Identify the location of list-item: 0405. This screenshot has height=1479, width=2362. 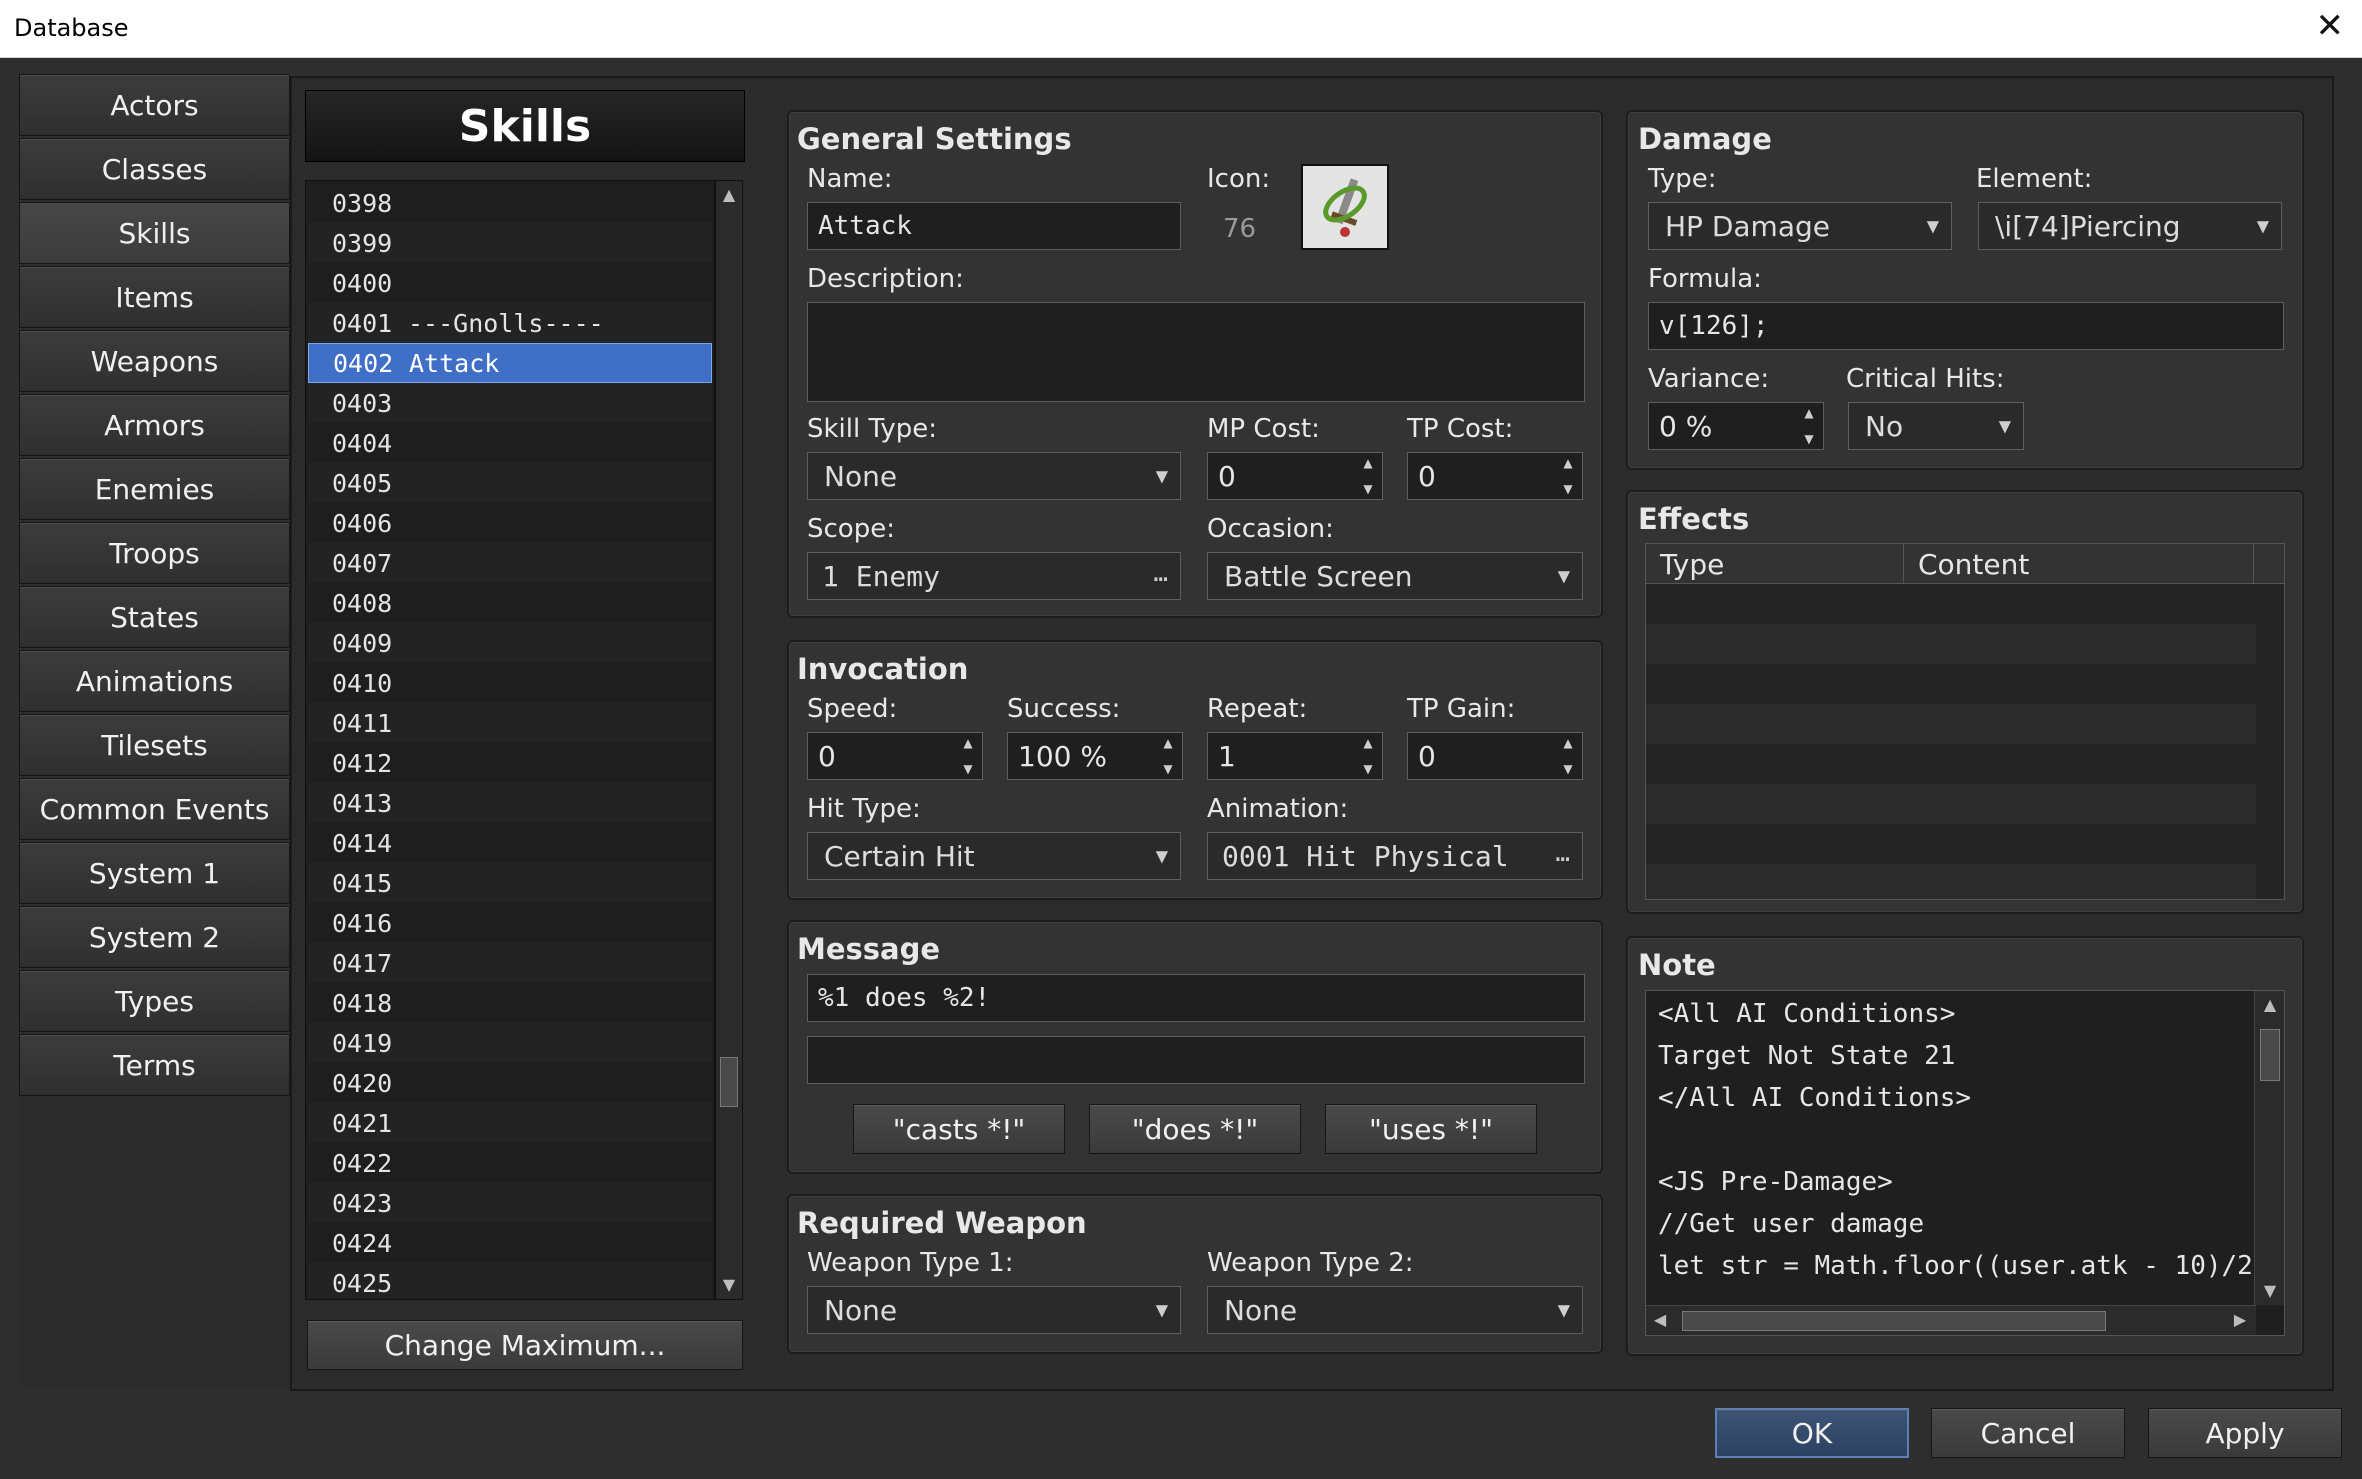
(510, 483).